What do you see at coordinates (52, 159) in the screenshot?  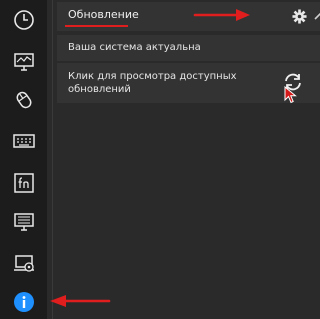 I see `sidebar-divider` at bounding box center [52, 159].